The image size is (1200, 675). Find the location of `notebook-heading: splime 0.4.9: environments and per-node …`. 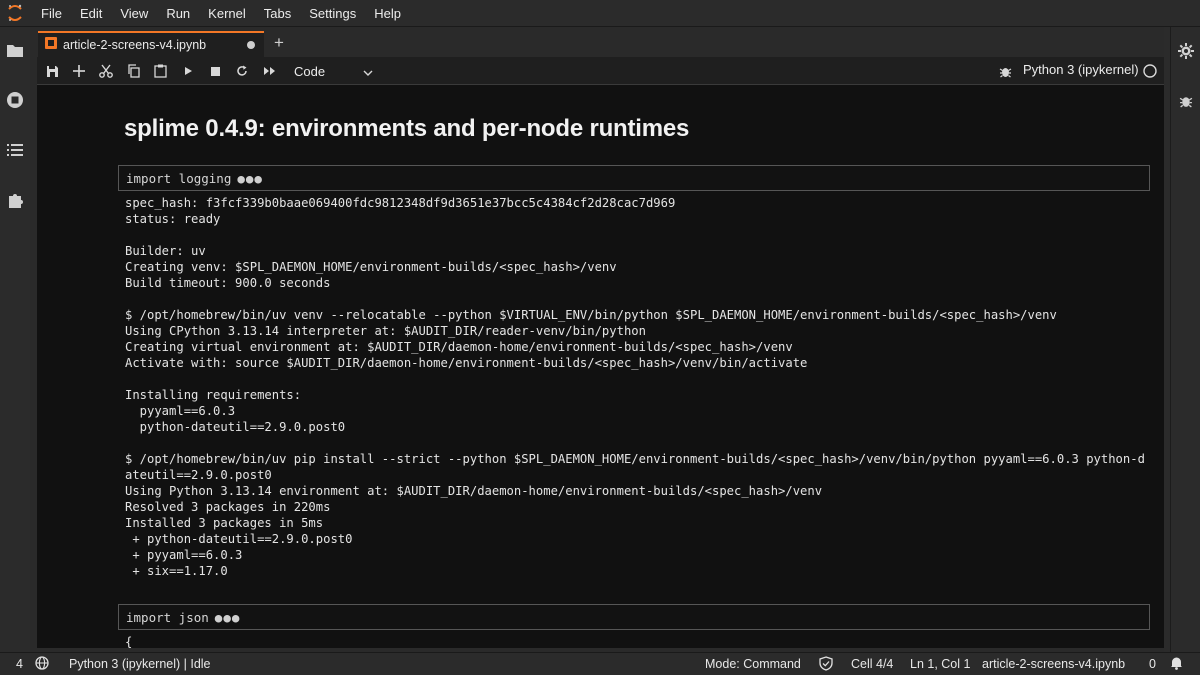

notebook-heading: splime 0.4.9: environments and per-node … is located at coordinates (407, 128).